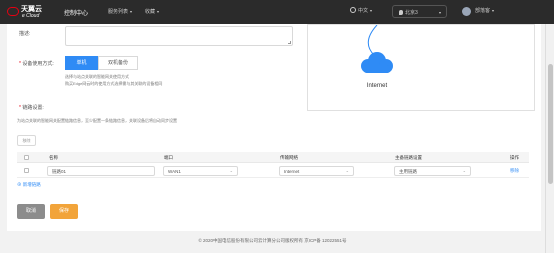 This screenshot has height=253, width=554. Describe the element at coordinates (200, 171) in the screenshot. I see `port-select: WAN1 ⌄` at that location.